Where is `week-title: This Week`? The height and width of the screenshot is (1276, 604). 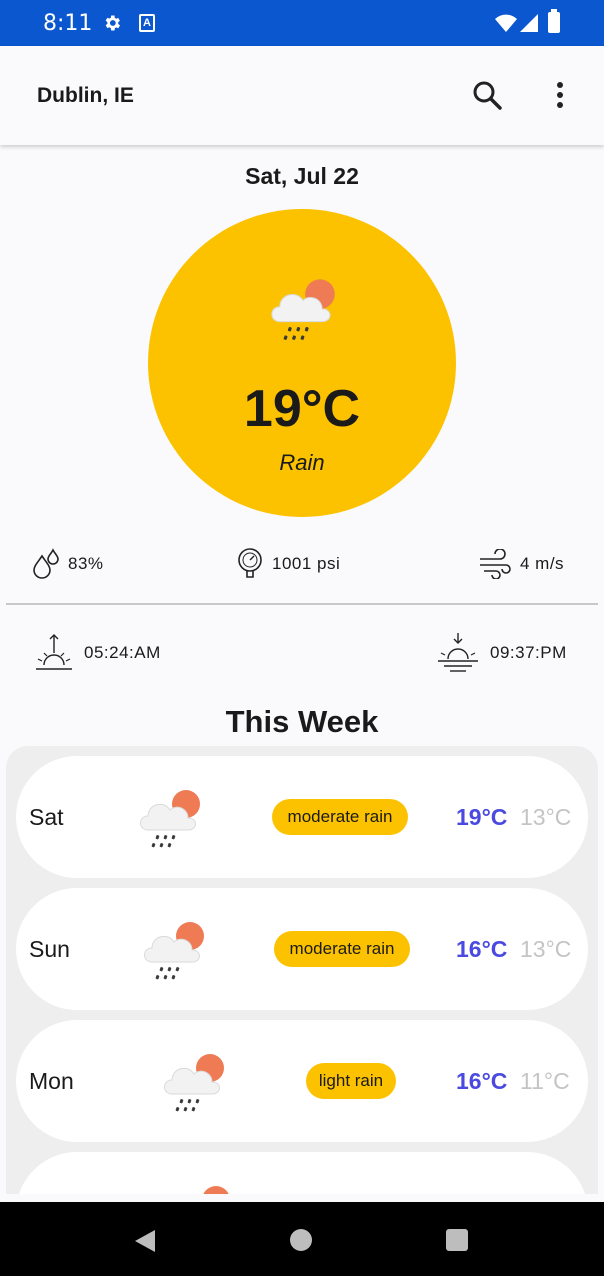
week-title: This Week is located at coordinates (302, 721).